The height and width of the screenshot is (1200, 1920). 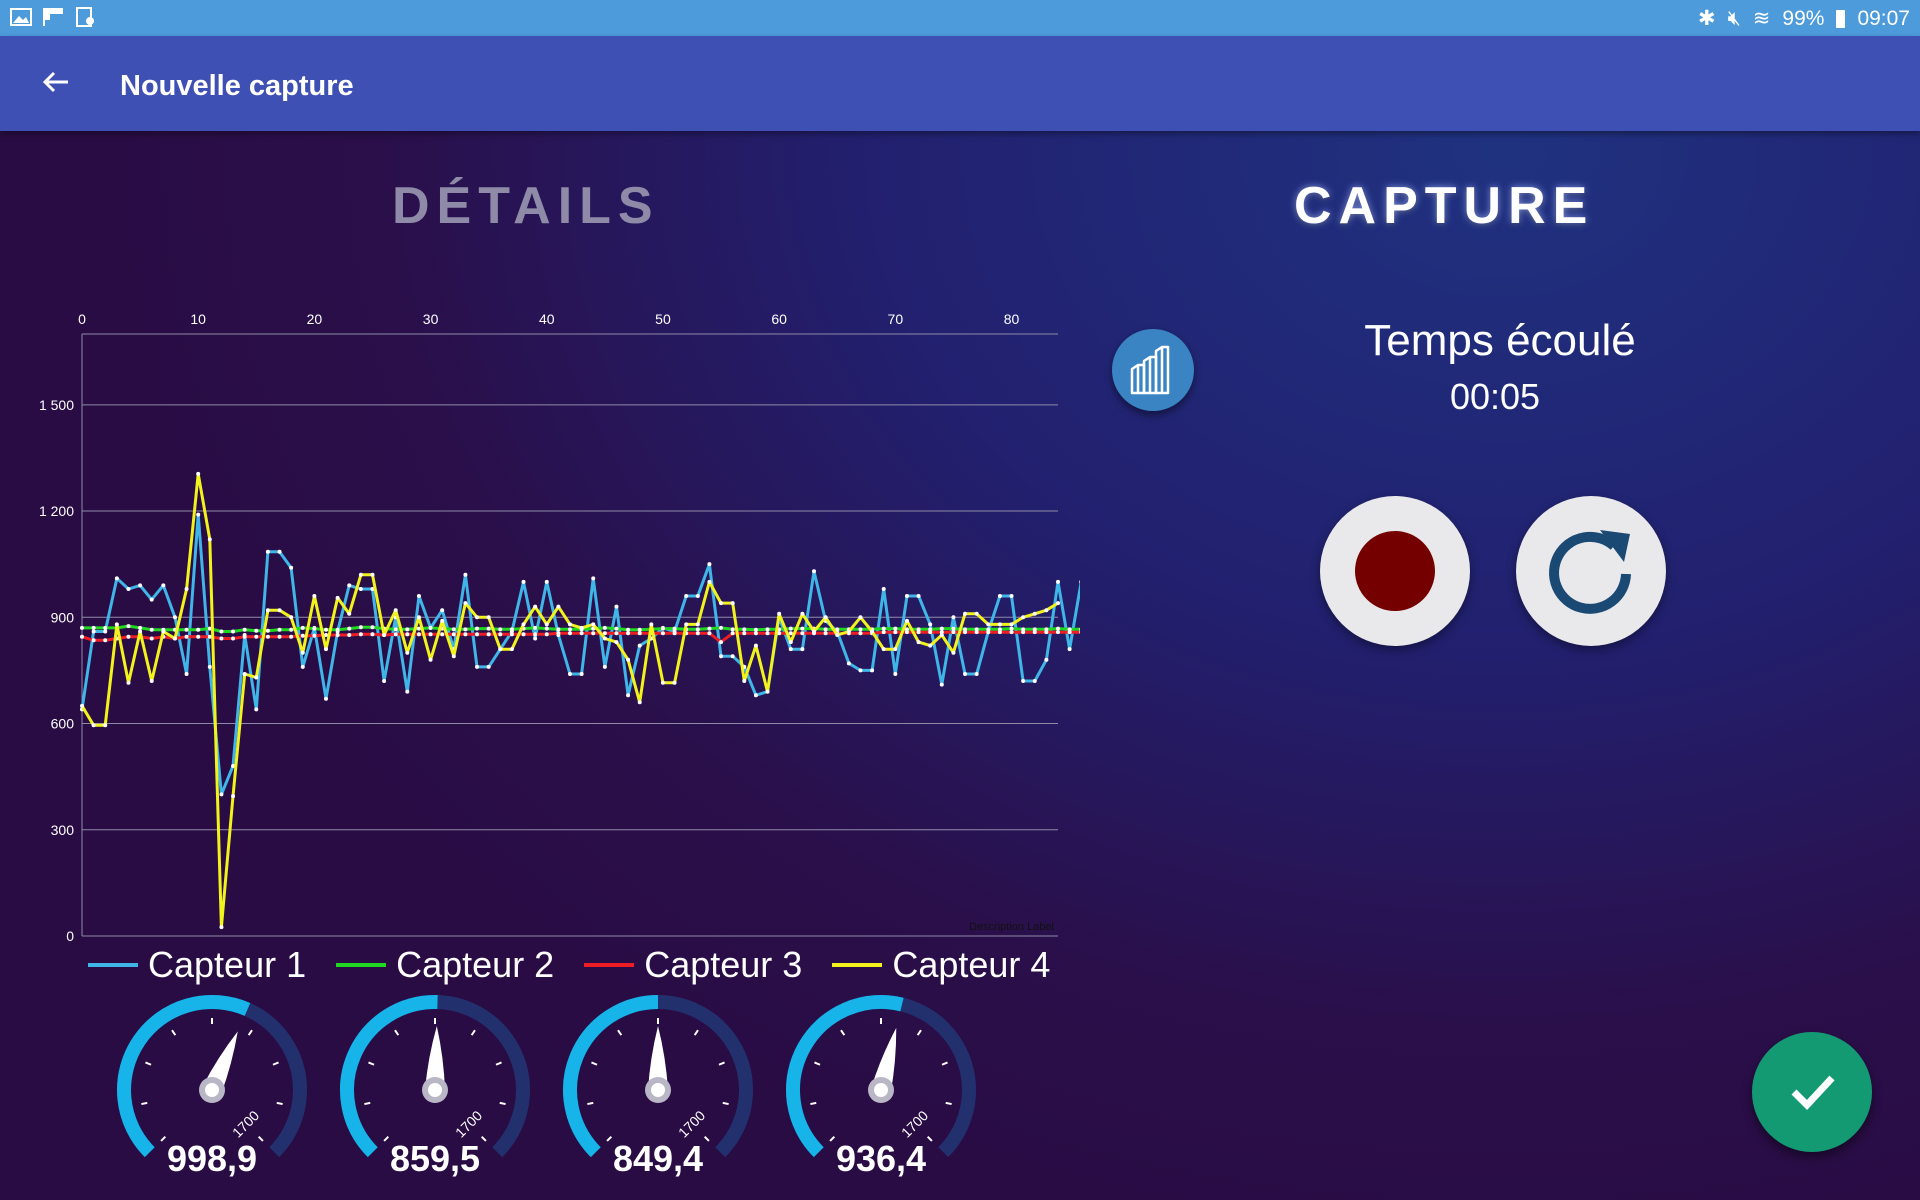 I want to click on x-tick-label: 0, so click(x=82, y=319).